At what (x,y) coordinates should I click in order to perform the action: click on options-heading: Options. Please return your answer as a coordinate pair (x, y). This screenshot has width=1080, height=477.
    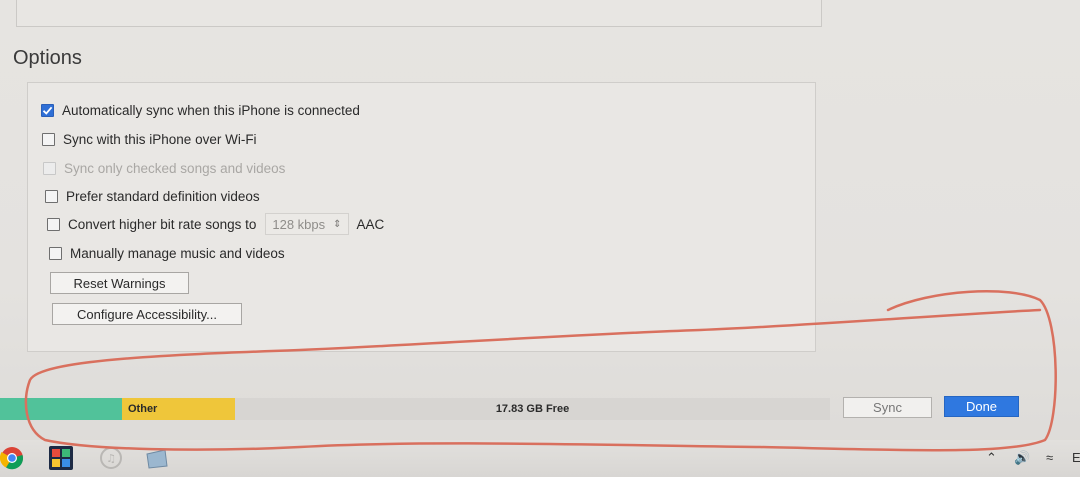
    Looking at the image, I should click on (47, 58).